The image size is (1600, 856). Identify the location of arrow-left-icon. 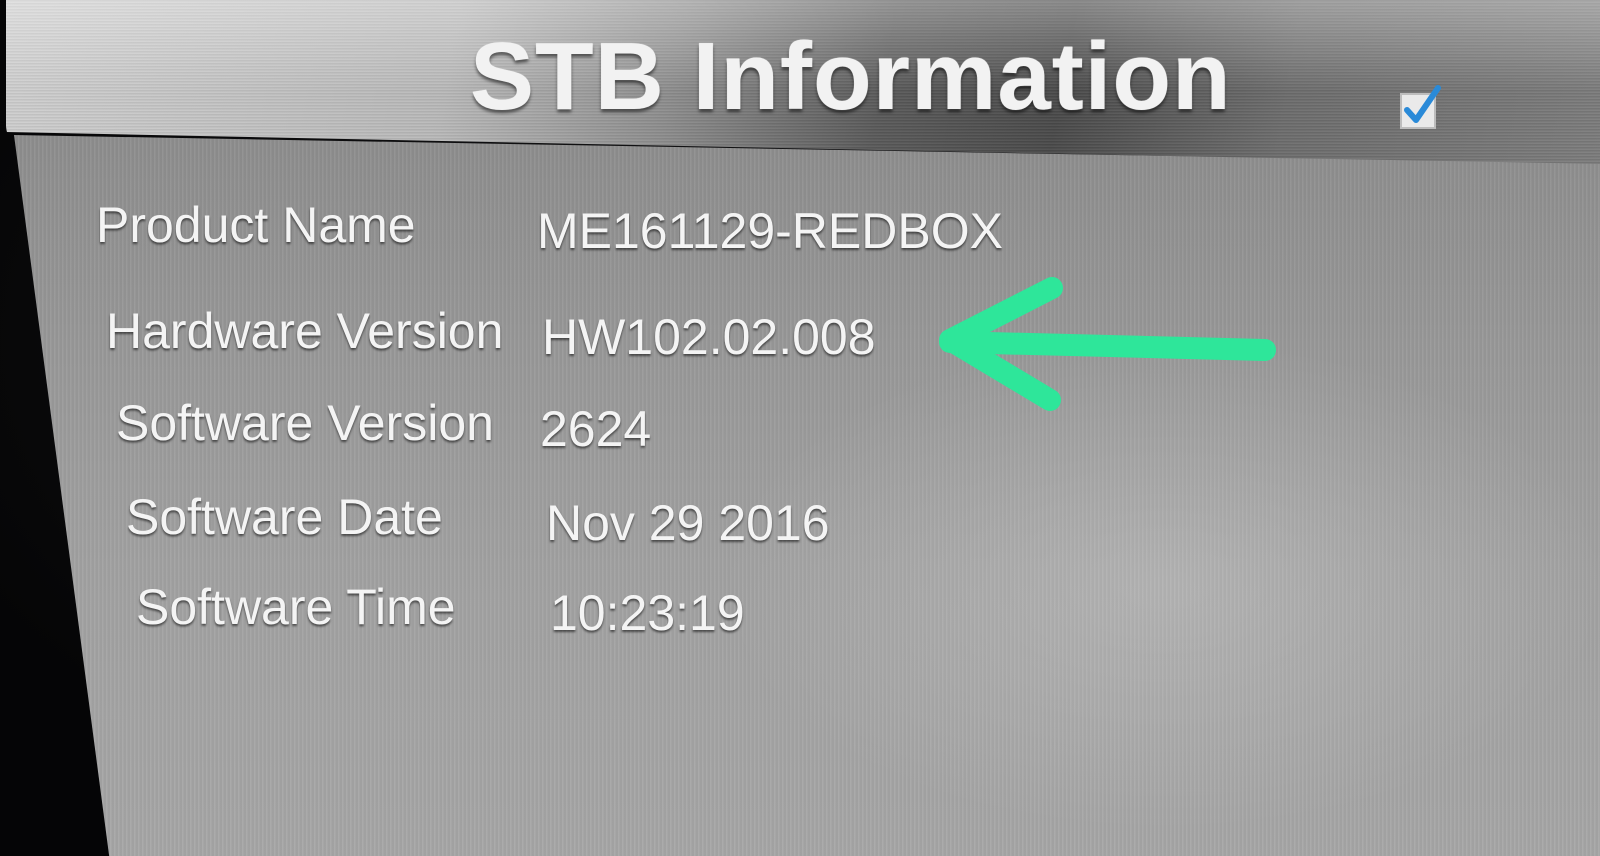
(1107, 344).